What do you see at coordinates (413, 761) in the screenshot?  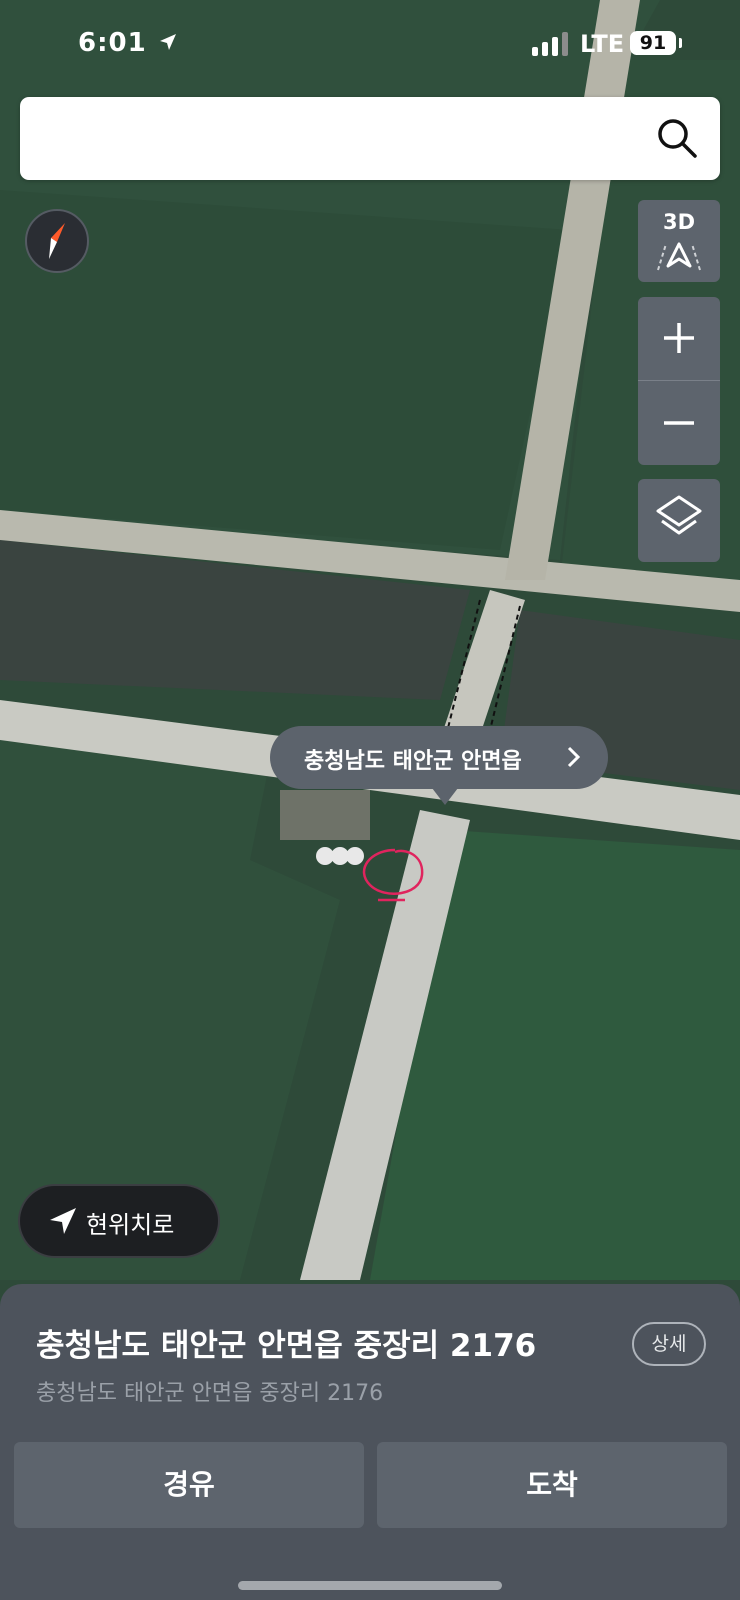 I see `callout-label: 충청남도 태안군 안면읍` at bounding box center [413, 761].